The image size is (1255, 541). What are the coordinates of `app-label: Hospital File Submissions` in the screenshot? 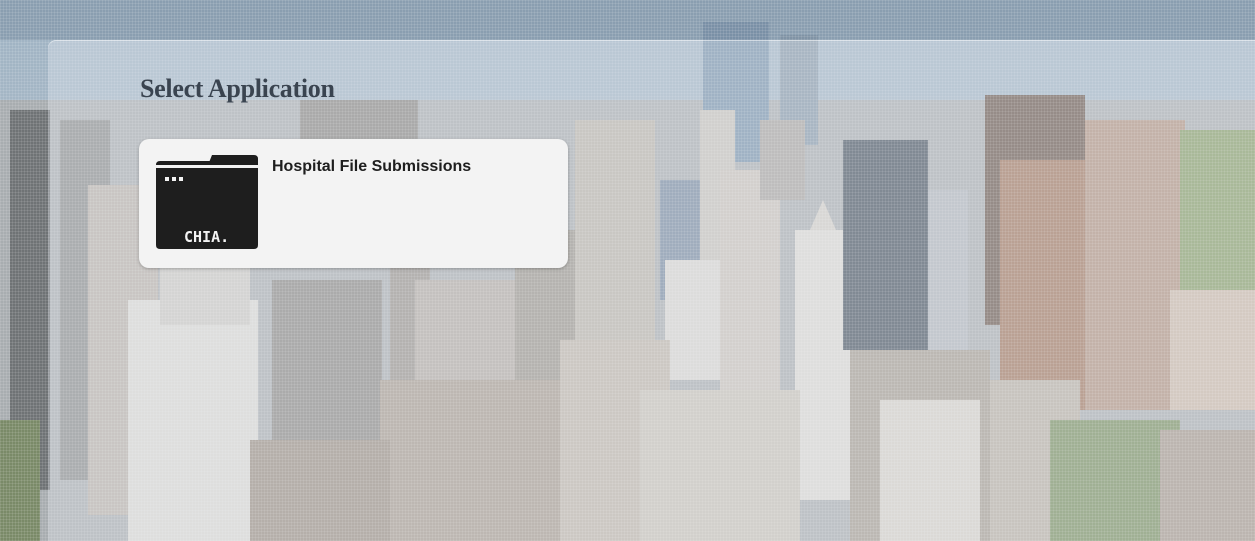 It's located at (372, 166).